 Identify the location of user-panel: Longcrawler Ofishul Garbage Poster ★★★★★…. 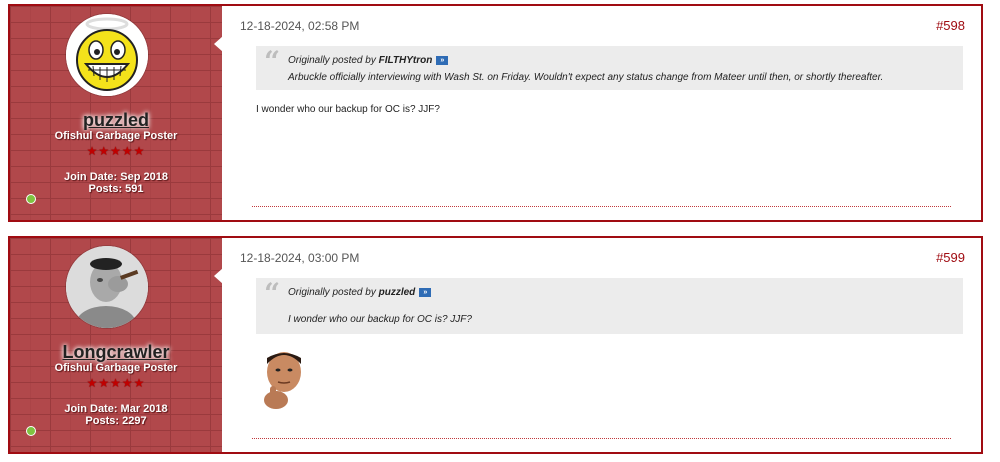
(116, 345).